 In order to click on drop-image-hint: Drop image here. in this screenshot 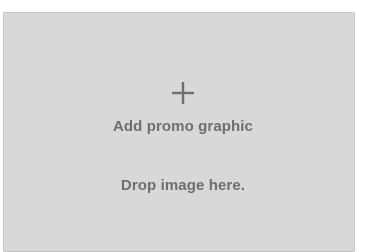, I will do `click(183, 185)`.